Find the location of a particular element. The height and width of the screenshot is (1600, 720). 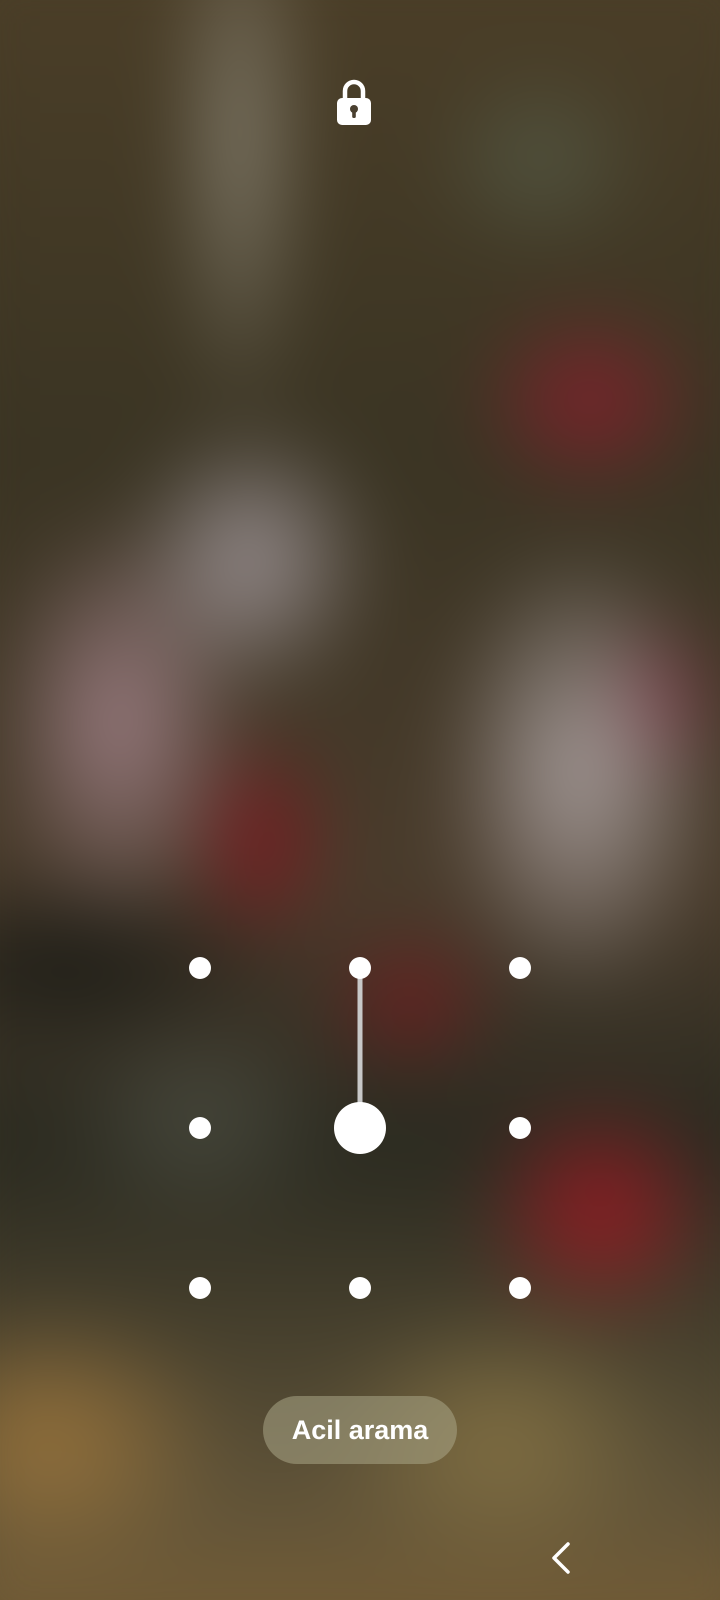

lock-icon is located at coordinates (354, 102).